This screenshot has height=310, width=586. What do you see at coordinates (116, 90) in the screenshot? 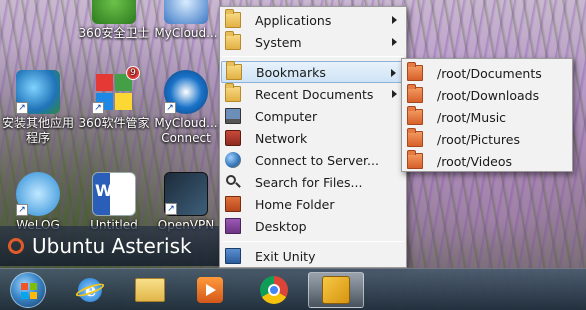
I see `apps-grid-icon: 9 ↗` at bounding box center [116, 90].